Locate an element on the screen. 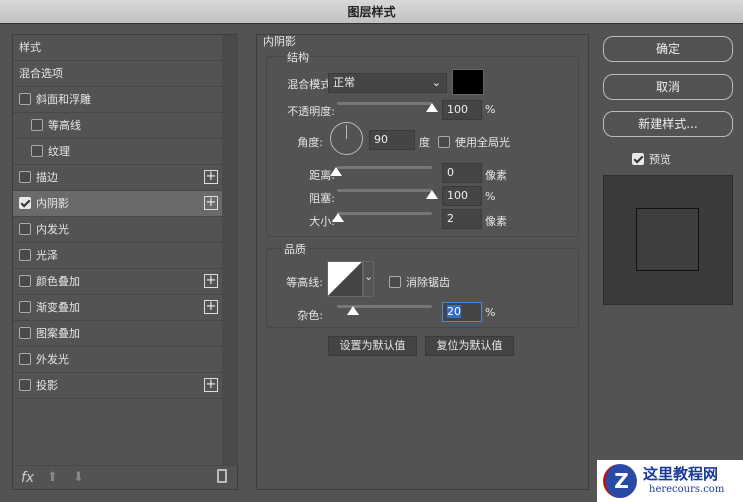  scrollbar is located at coordinates (230, 250).